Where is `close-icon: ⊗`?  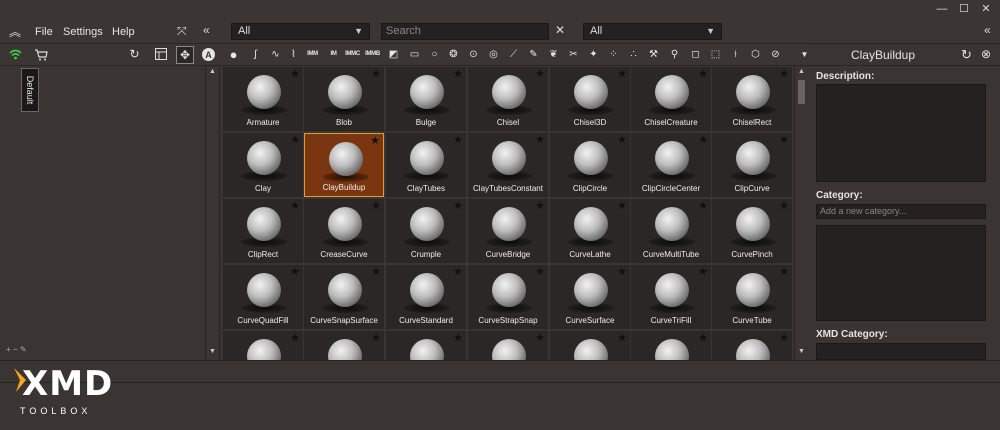
close-icon: ⊗ is located at coordinates (986, 54).